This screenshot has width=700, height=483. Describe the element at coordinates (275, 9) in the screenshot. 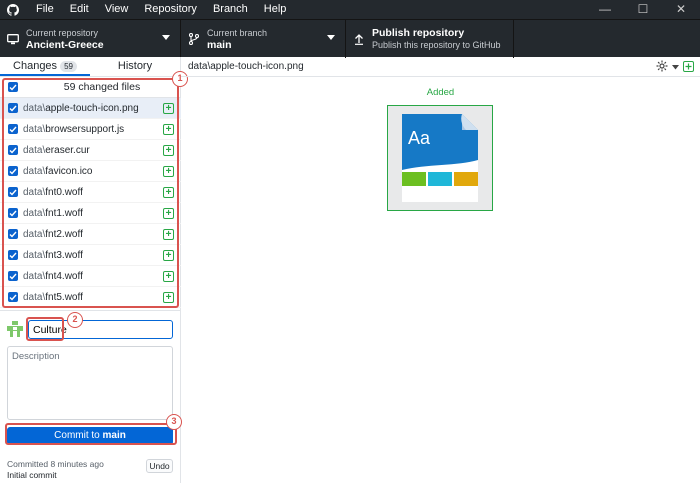

I see `menu-help: Help` at that location.